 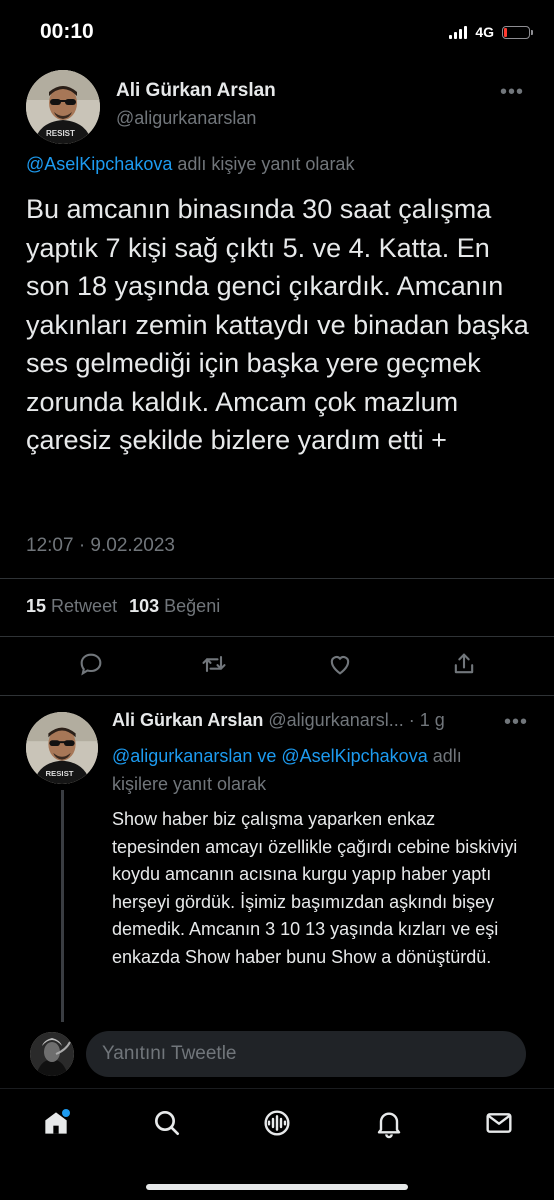 I want to click on user-avatar, so click(x=52, y=1054).